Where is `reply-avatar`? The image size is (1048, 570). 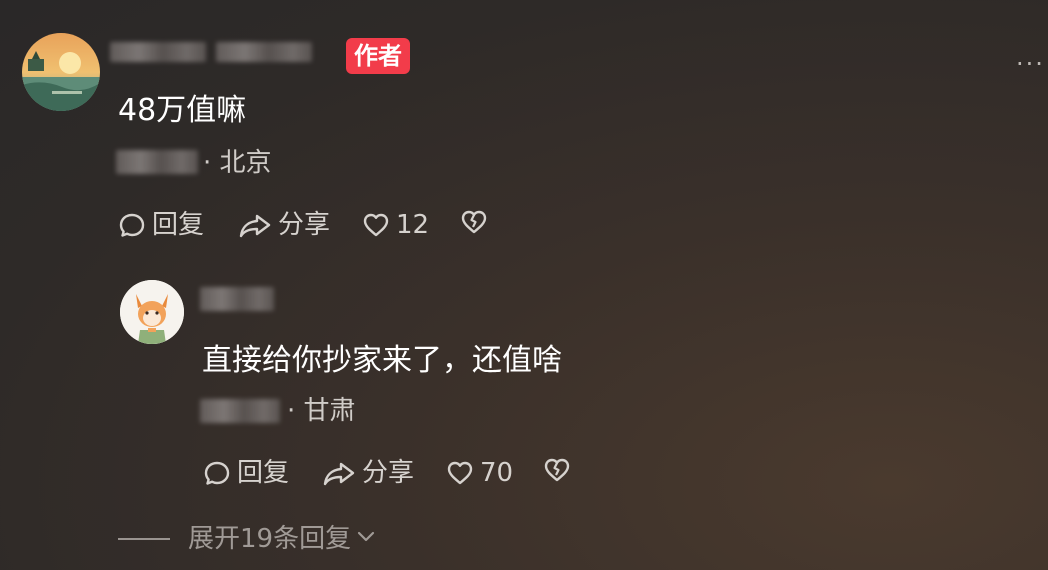 reply-avatar is located at coordinates (152, 312).